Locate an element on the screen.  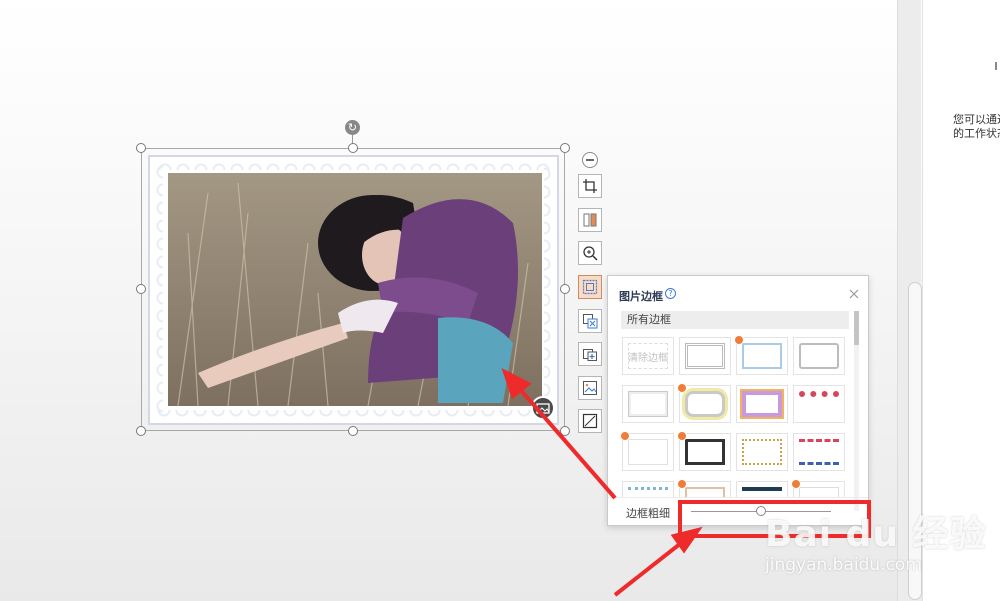
translate-icon is located at coordinates (590, 321).